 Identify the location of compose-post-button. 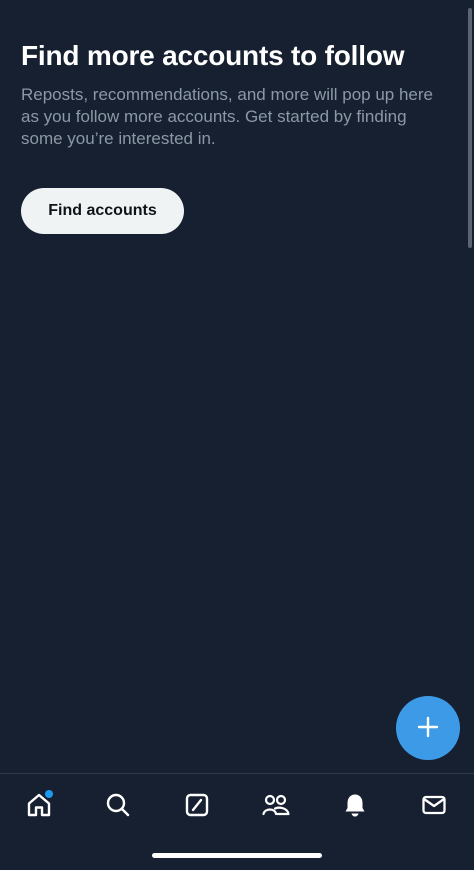
(428, 728).